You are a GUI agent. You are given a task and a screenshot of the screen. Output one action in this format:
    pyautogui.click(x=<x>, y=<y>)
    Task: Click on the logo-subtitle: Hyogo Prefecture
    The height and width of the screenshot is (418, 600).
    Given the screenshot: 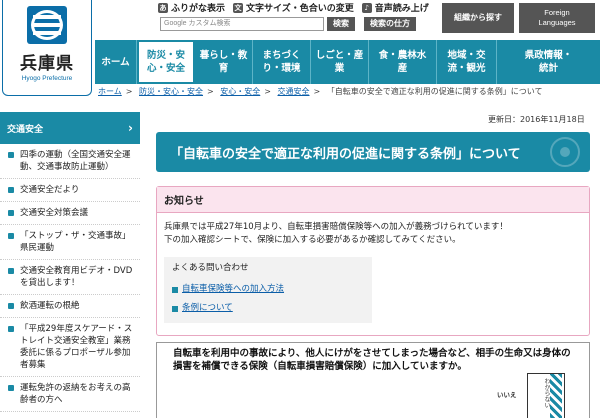 What is the action you would take?
    pyautogui.click(x=47, y=78)
    